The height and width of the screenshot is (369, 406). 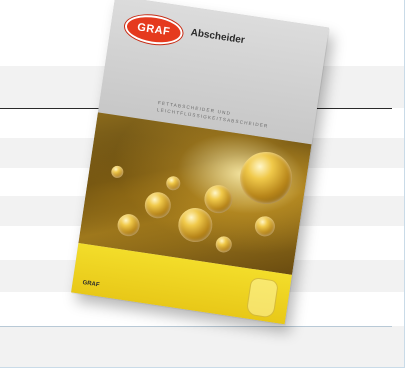 What do you see at coordinates (217, 37) in the screenshot?
I see `brochure-title: Abscheider` at bounding box center [217, 37].